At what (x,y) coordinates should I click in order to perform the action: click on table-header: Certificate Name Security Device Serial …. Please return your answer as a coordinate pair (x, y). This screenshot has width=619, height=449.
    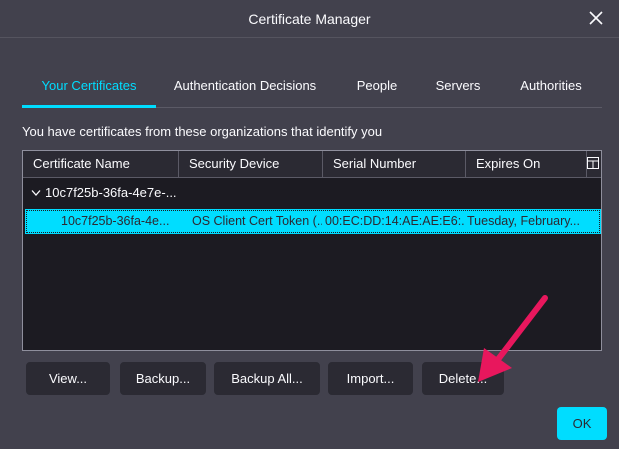
    Looking at the image, I should click on (312, 164).